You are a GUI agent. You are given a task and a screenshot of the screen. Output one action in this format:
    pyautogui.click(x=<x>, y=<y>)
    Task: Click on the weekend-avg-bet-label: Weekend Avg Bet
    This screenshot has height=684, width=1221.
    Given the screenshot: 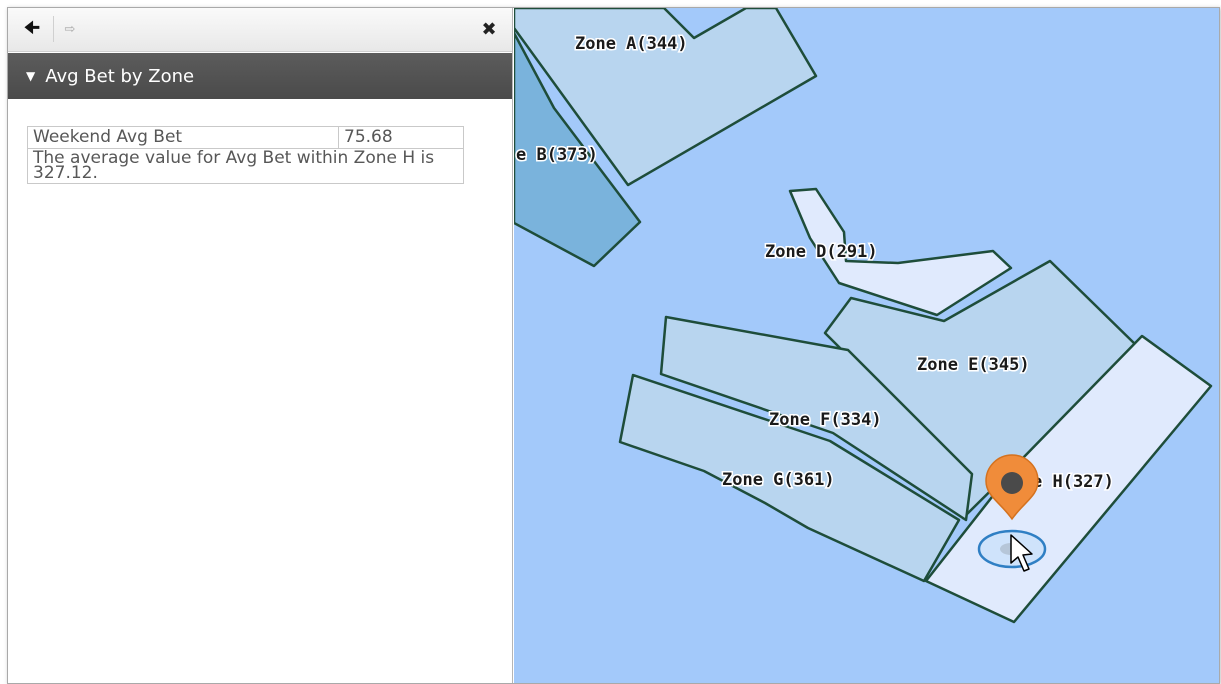 What is the action you would take?
    pyautogui.click(x=183, y=137)
    